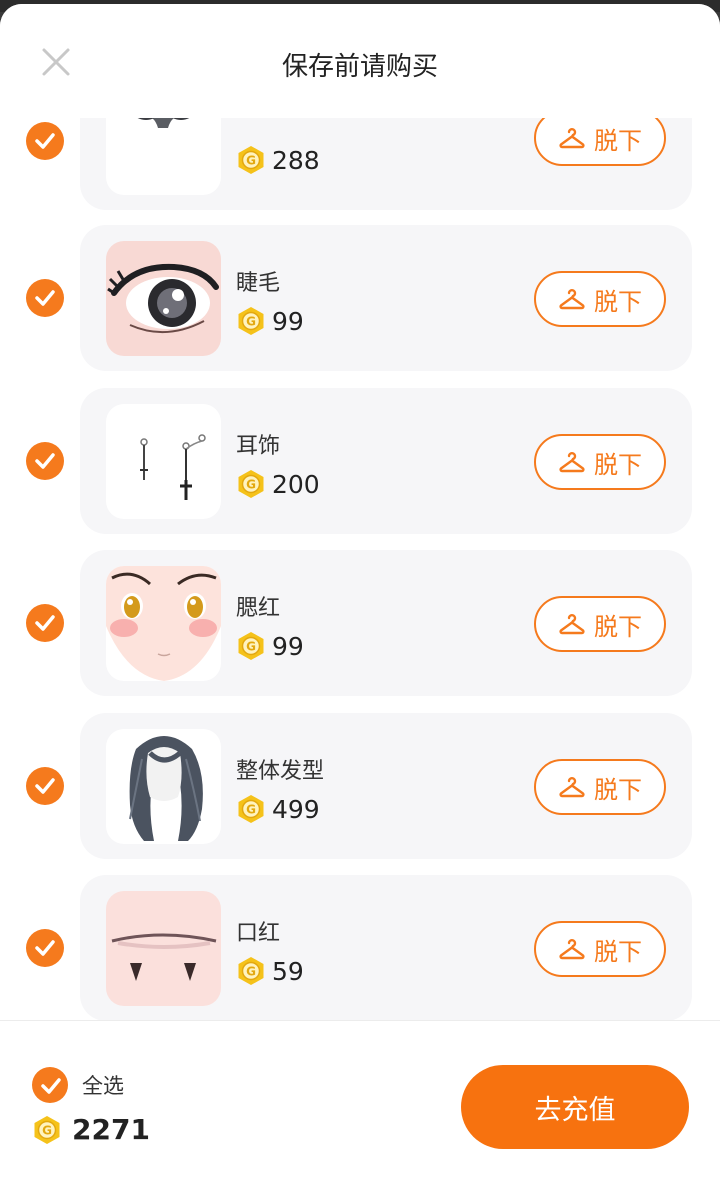  What do you see at coordinates (163, 948) in the screenshot?
I see `item-thumbnail-lipstick` at bounding box center [163, 948].